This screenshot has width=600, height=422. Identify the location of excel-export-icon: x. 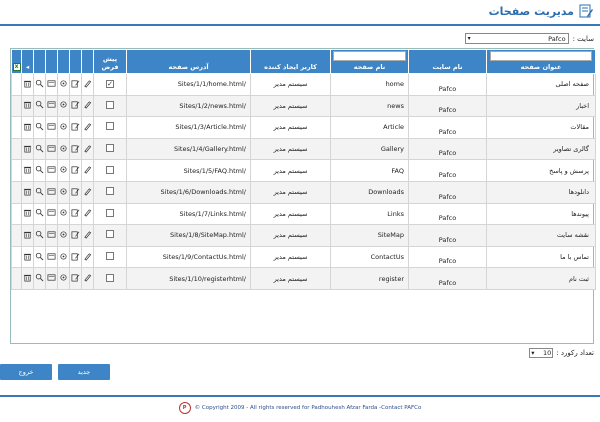
(16, 67).